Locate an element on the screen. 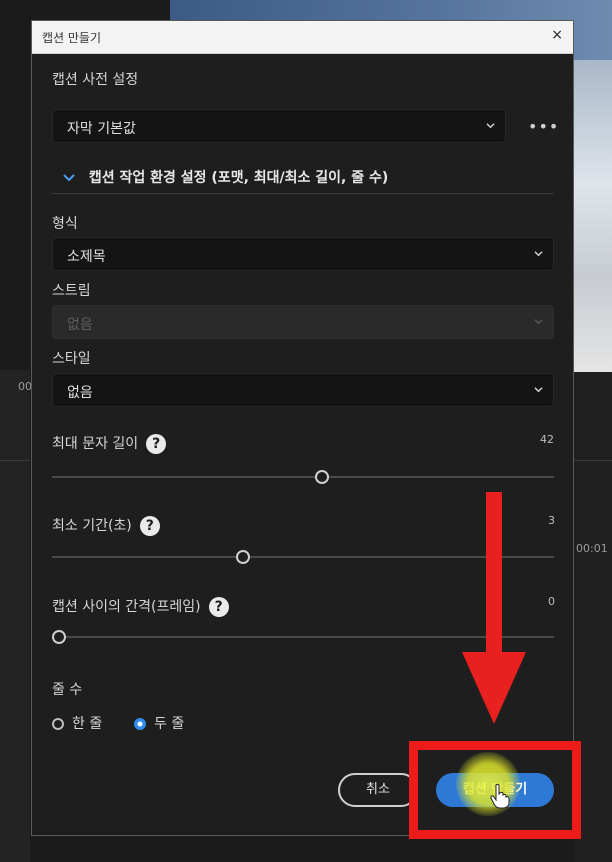 This screenshot has width=612, height=862. background-left-panel is located at coordinates (15, 616).